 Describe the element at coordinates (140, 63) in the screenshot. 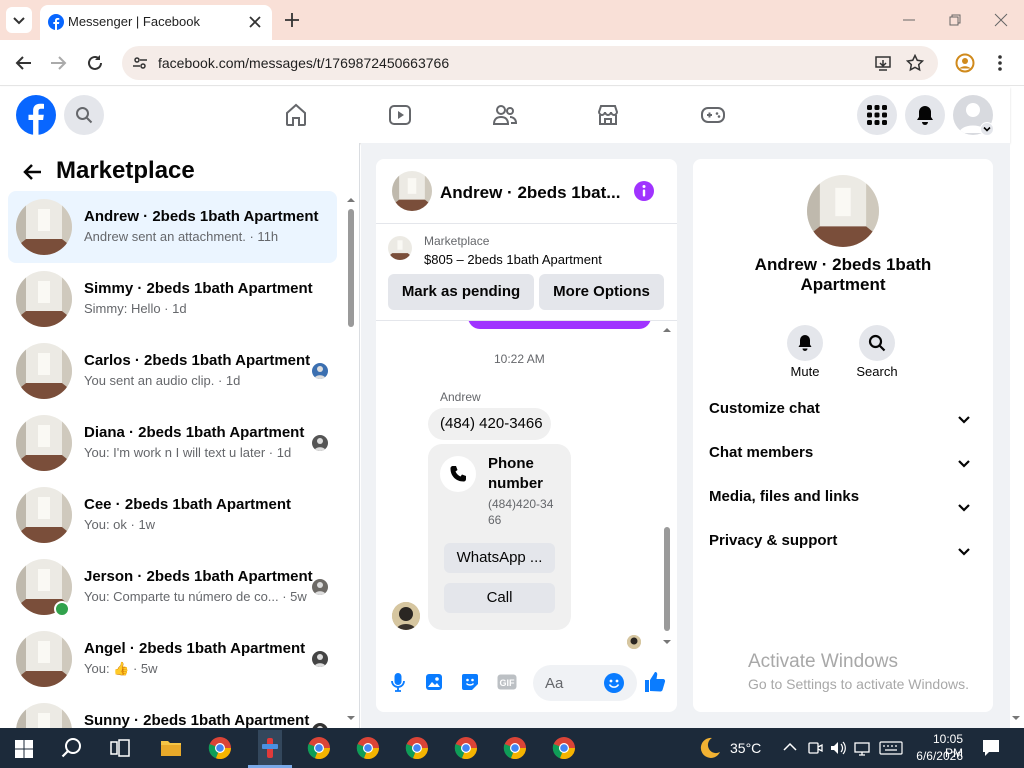

I see `site-info-icon` at that location.